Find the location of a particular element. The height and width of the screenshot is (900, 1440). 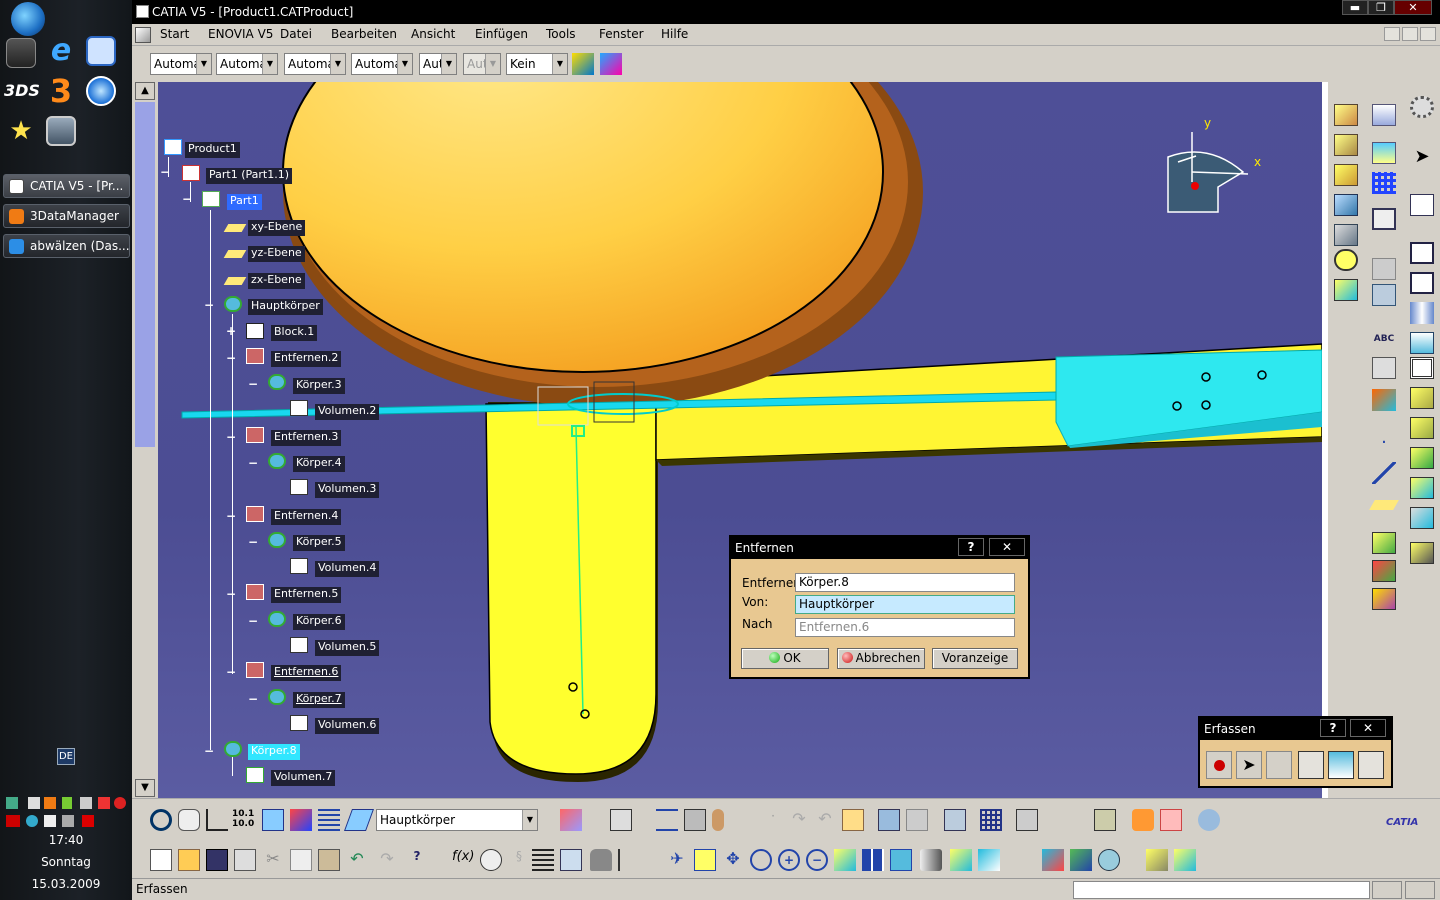

computer-icon is located at coordinates (61, 131).